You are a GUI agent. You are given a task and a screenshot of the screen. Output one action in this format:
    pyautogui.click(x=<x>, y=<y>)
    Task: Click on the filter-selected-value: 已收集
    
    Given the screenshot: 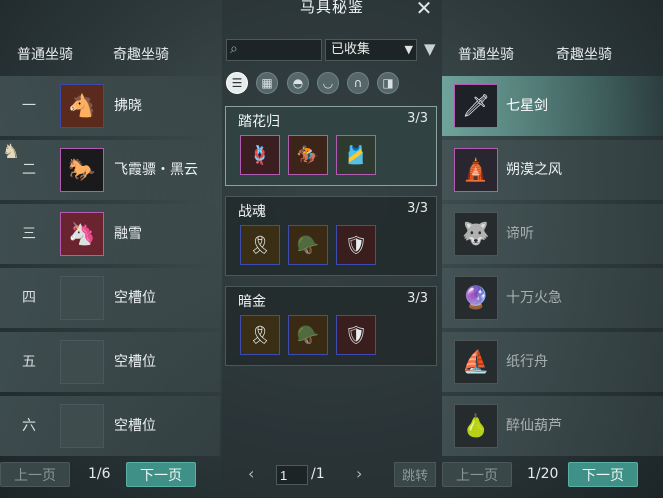 What is the action you would take?
    pyautogui.click(x=351, y=49)
    